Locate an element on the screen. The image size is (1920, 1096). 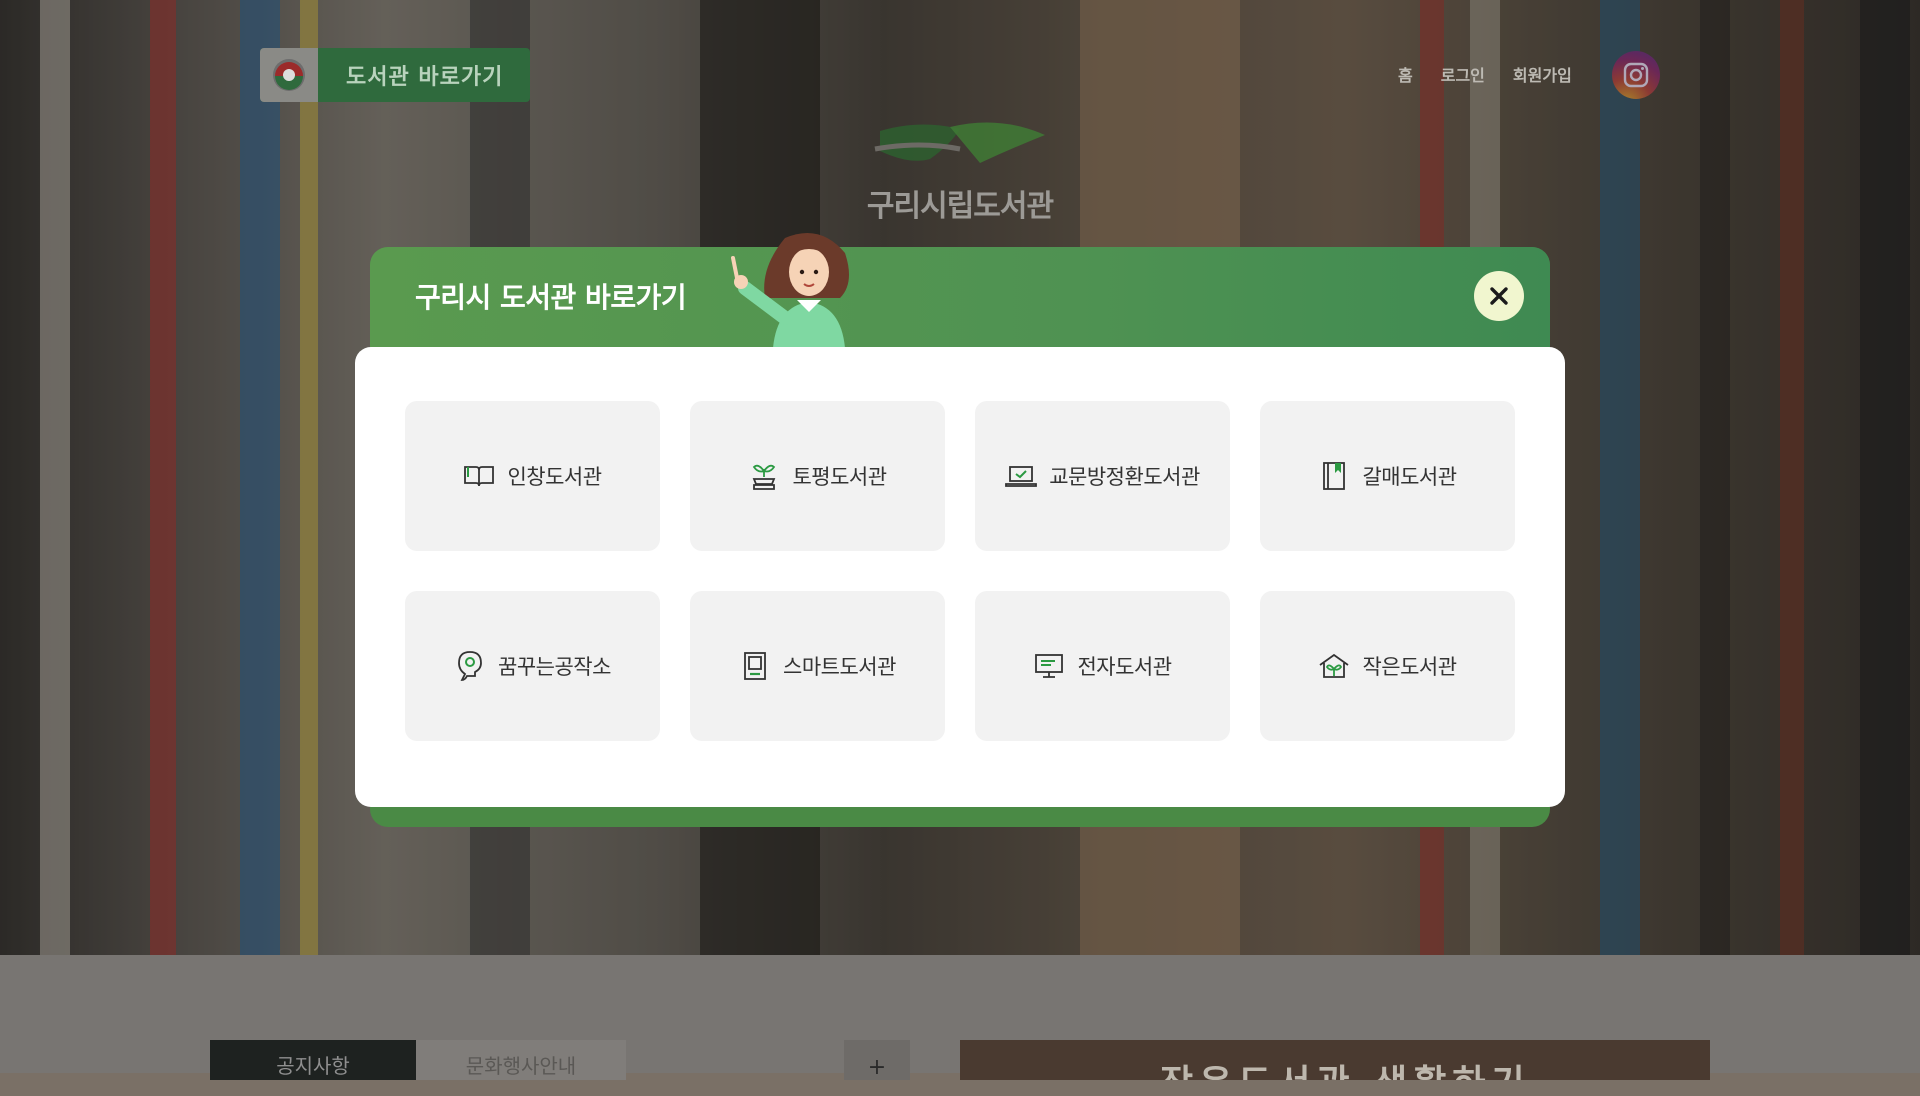
nav-signup: 회원가입 is located at coordinates (1542, 74).